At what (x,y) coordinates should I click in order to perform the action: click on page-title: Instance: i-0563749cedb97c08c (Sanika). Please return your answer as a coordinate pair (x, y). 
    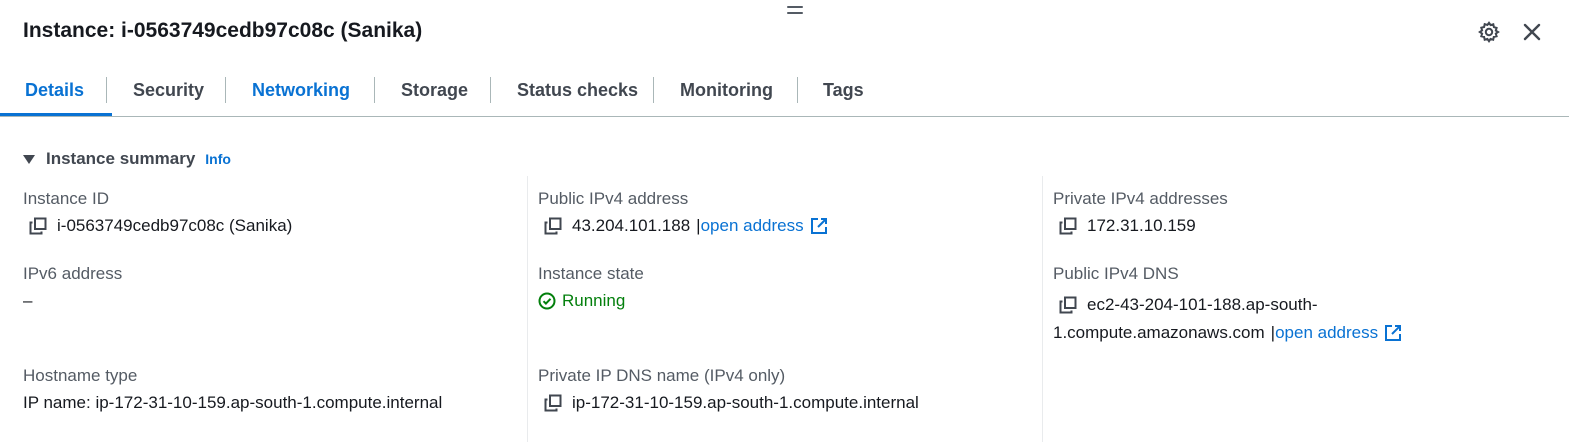
    Looking at the image, I should click on (223, 30).